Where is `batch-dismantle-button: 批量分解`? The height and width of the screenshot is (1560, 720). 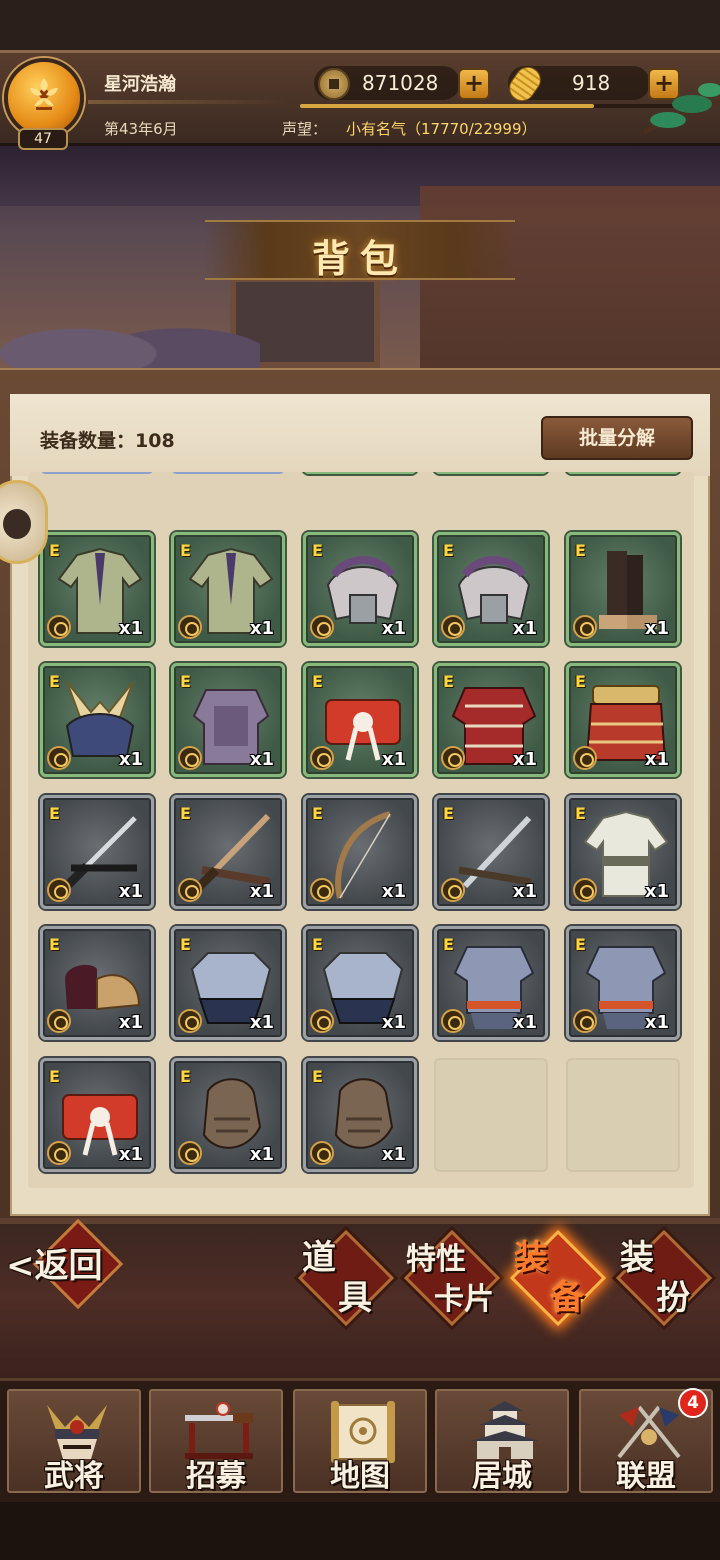 batch-dismantle-button: 批量分解 is located at coordinates (617, 438).